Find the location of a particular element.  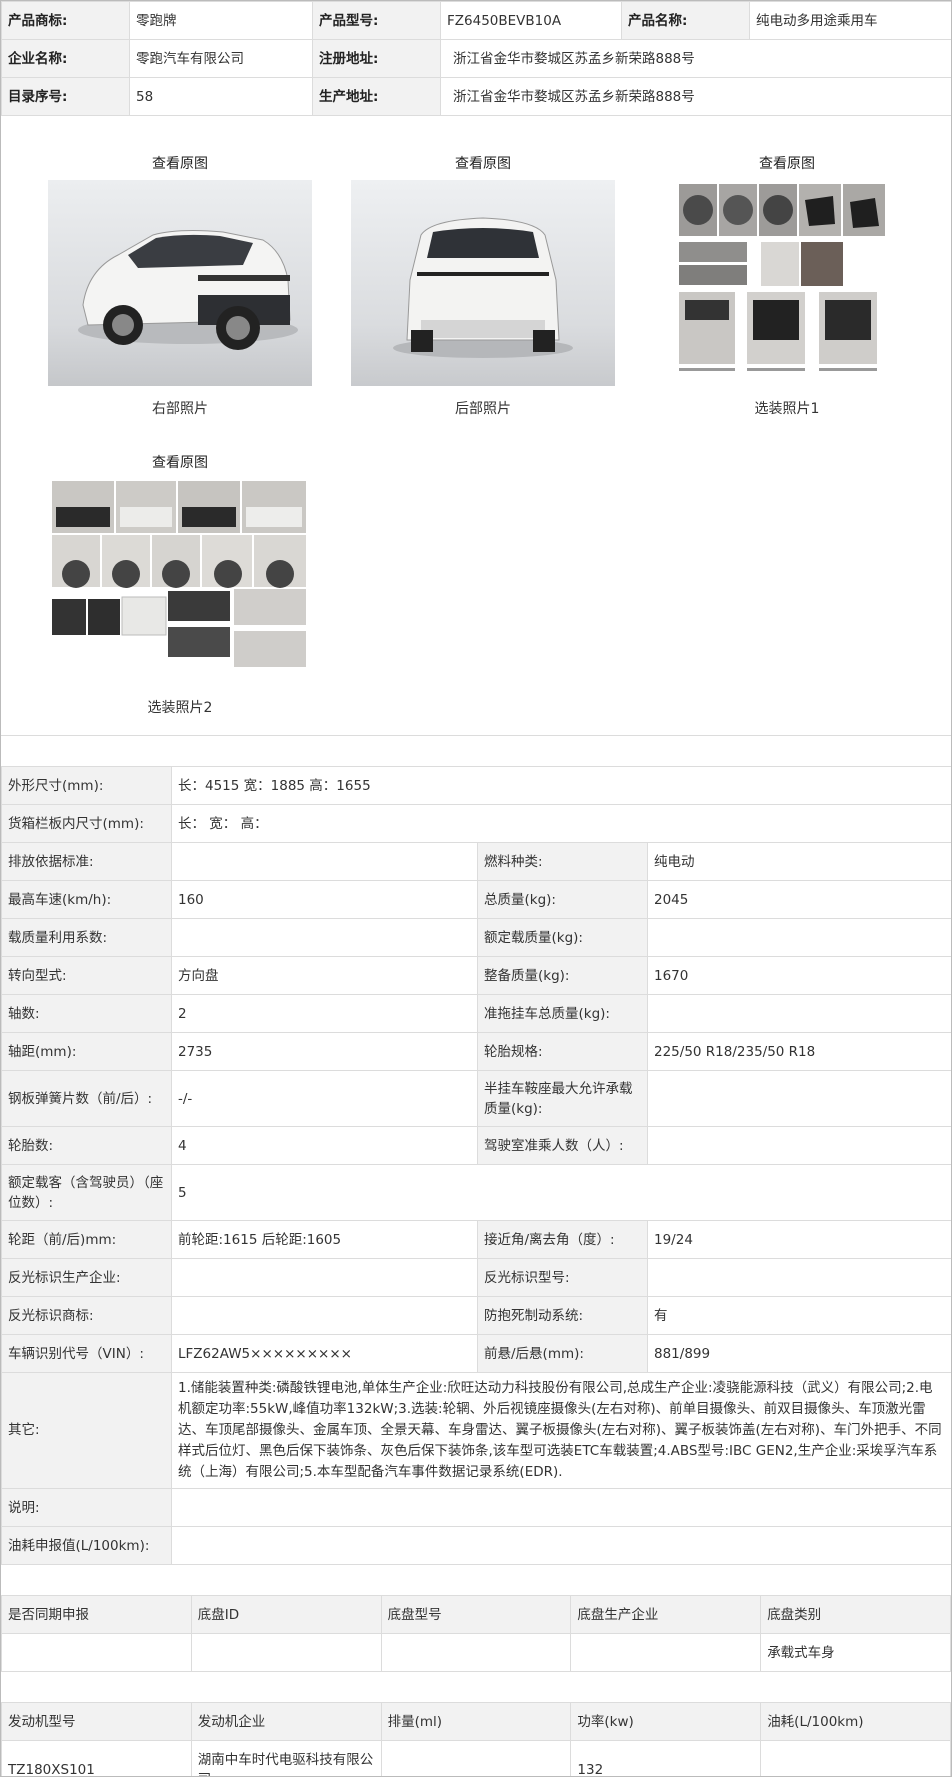

spec-row: 外形尺寸(mm): 长：4515 宽：1885 高：1655 is located at coordinates (476, 785).